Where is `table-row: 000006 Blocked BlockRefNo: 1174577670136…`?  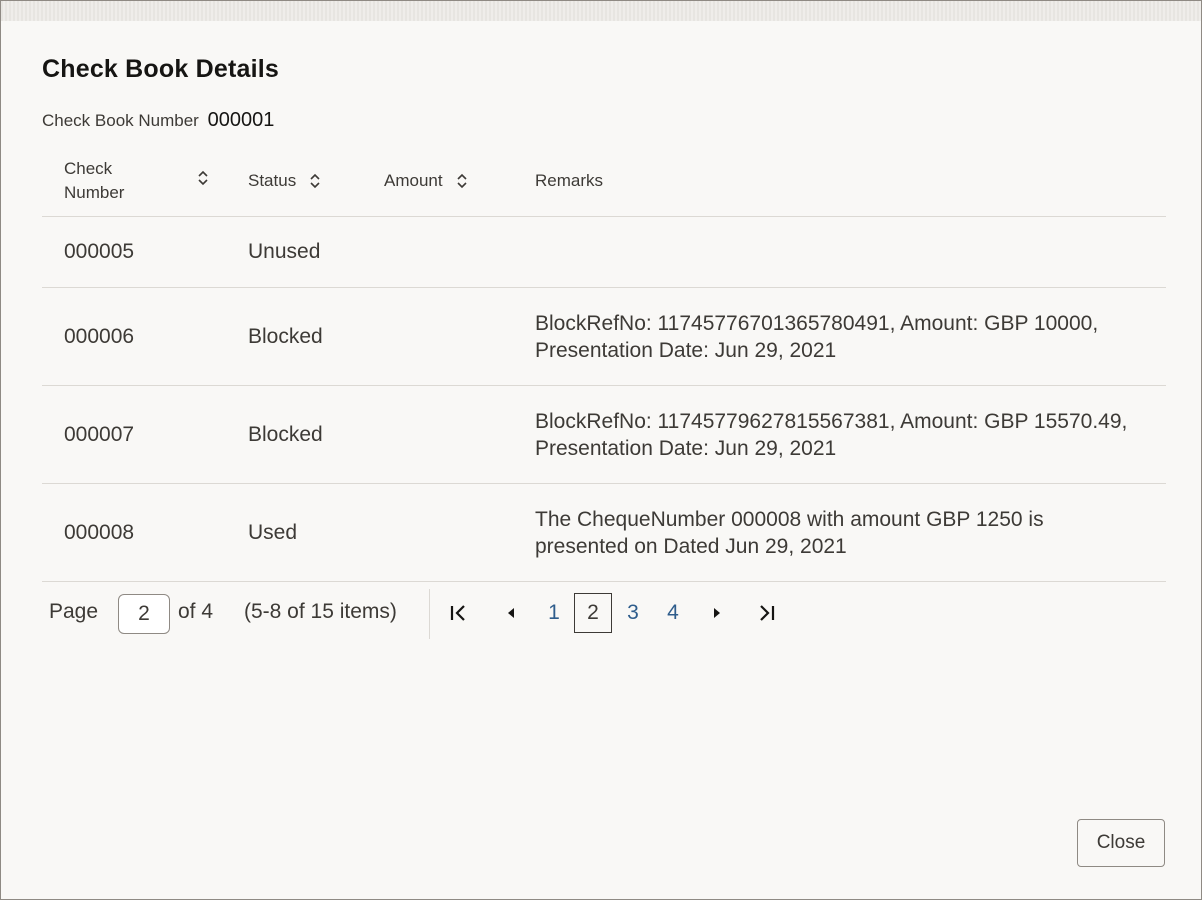
table-row: 000006 Blocked BlockRefNo: 1174577670136… is located at coordinates (604, 337).